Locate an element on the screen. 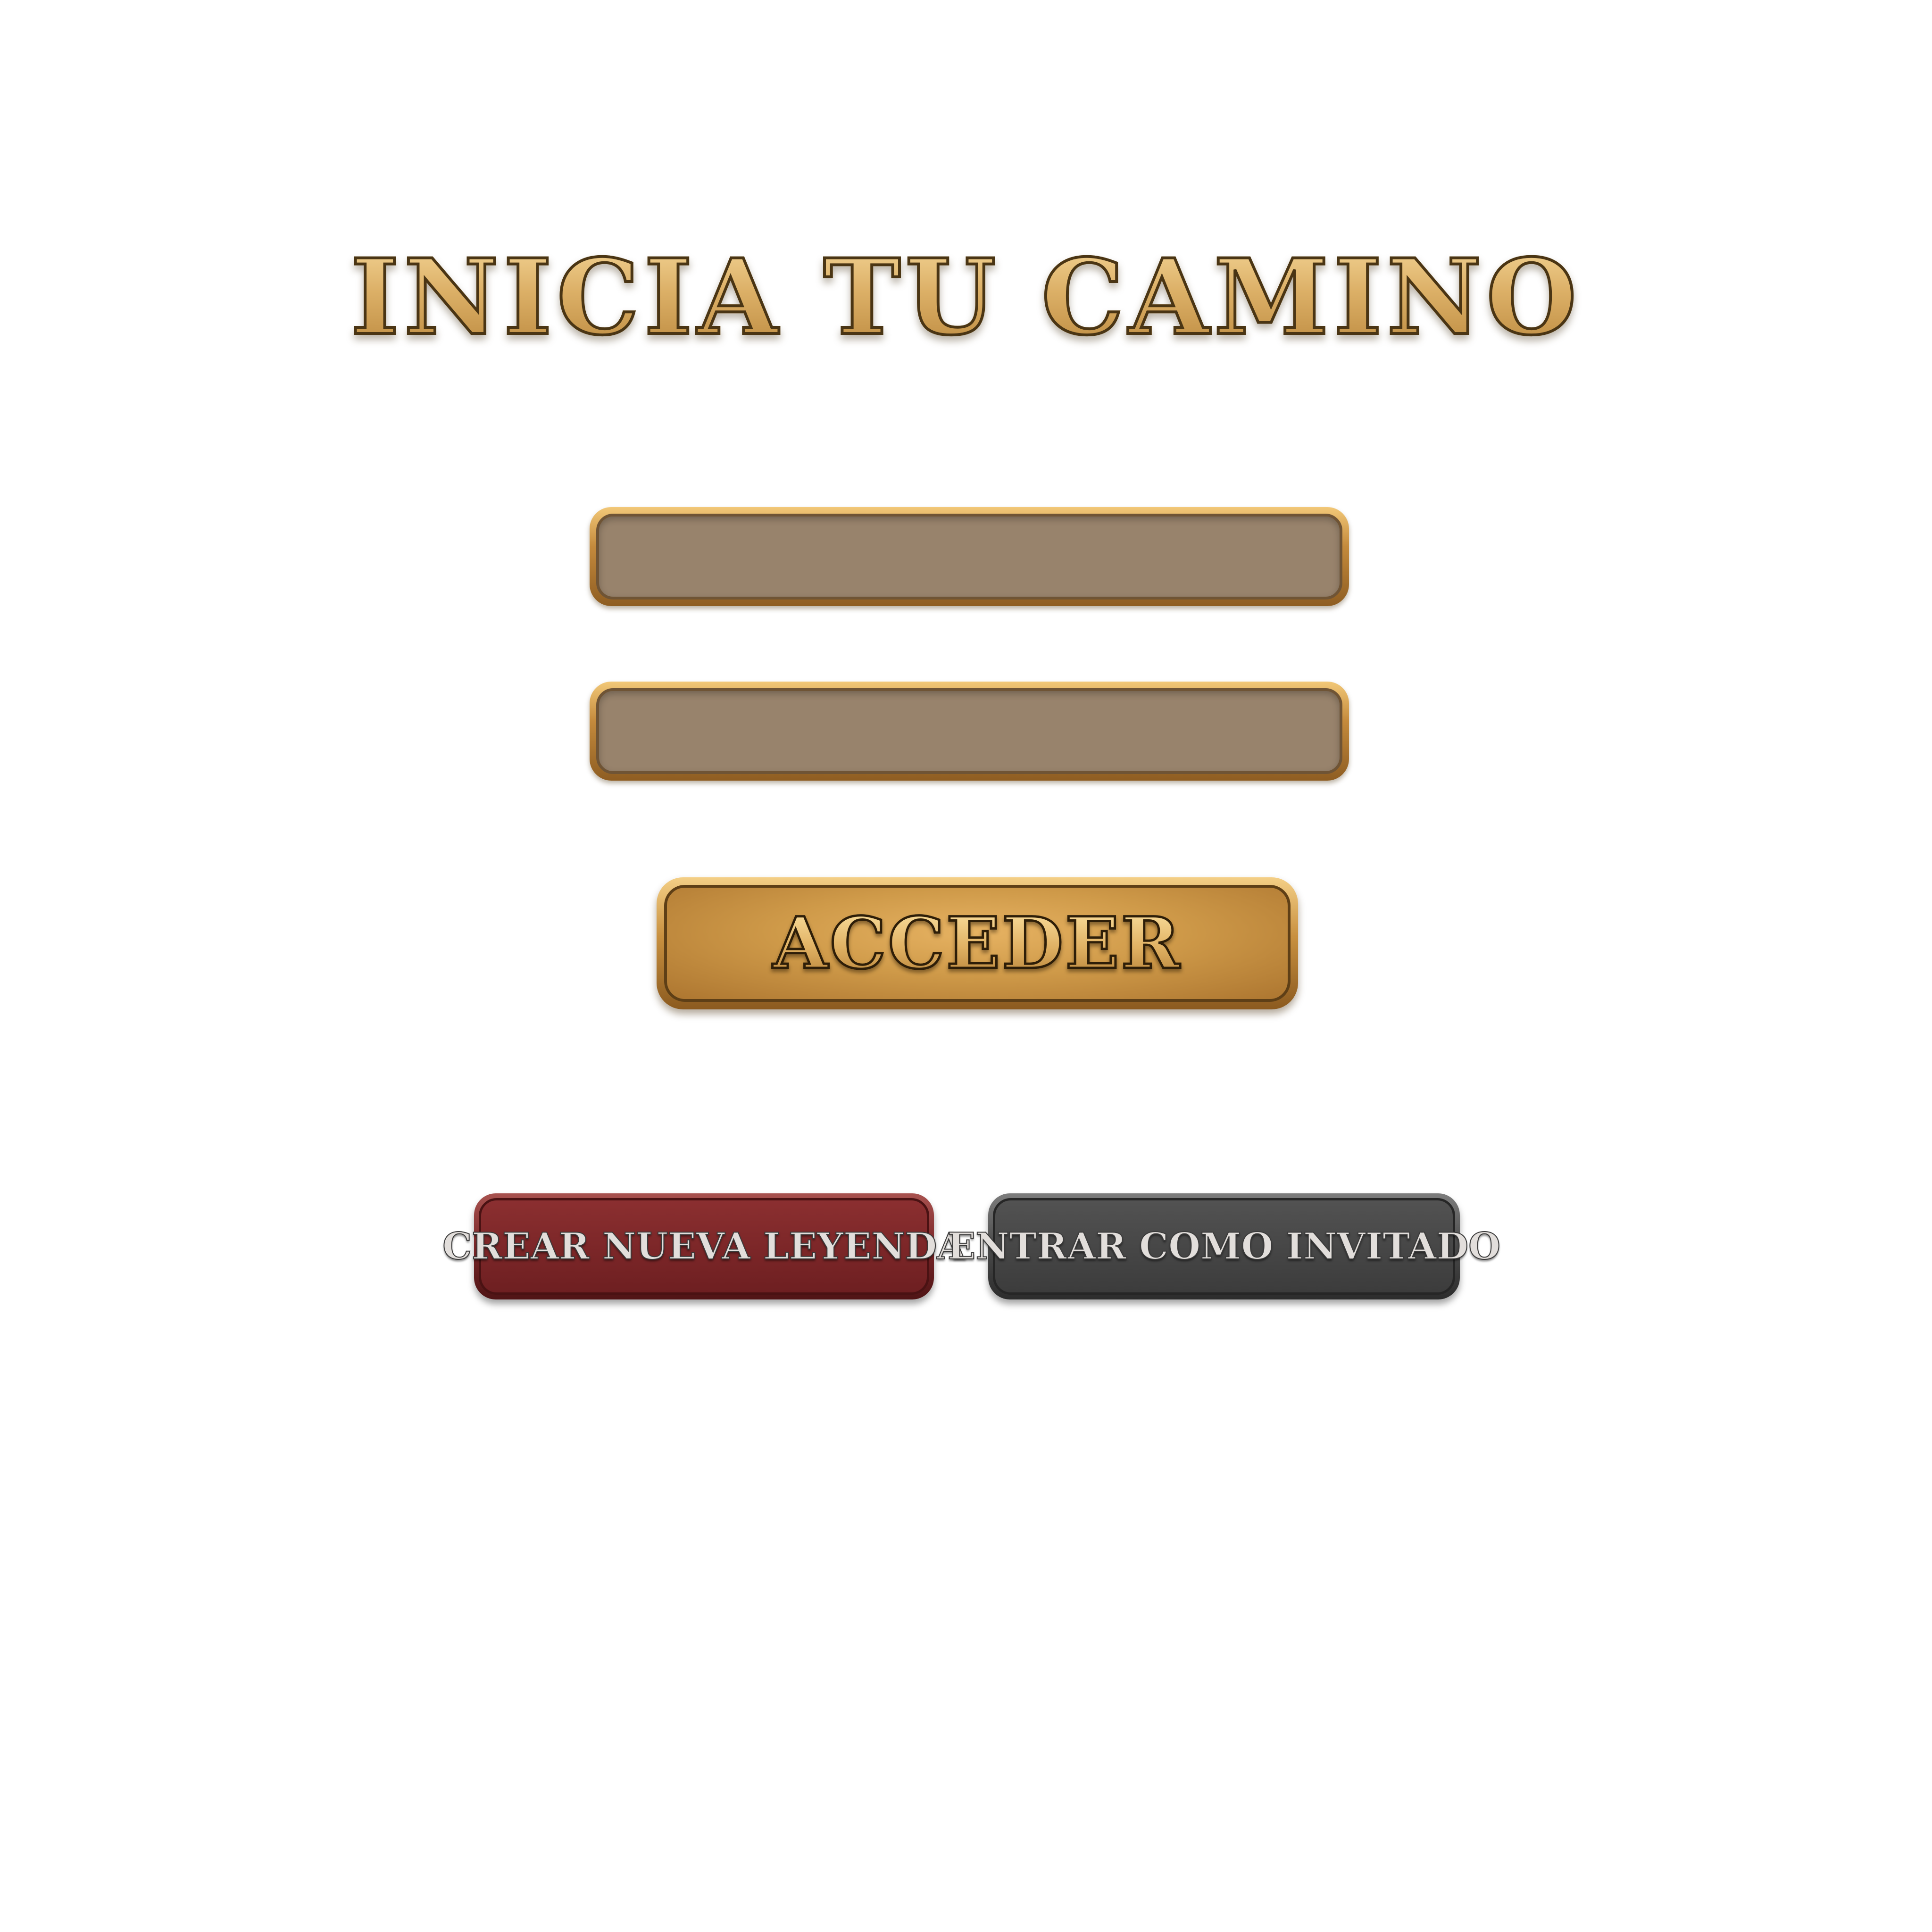  guest-login-button-label: ENTRAR COMO INVITADO is located at coordinates (1224, 1246).